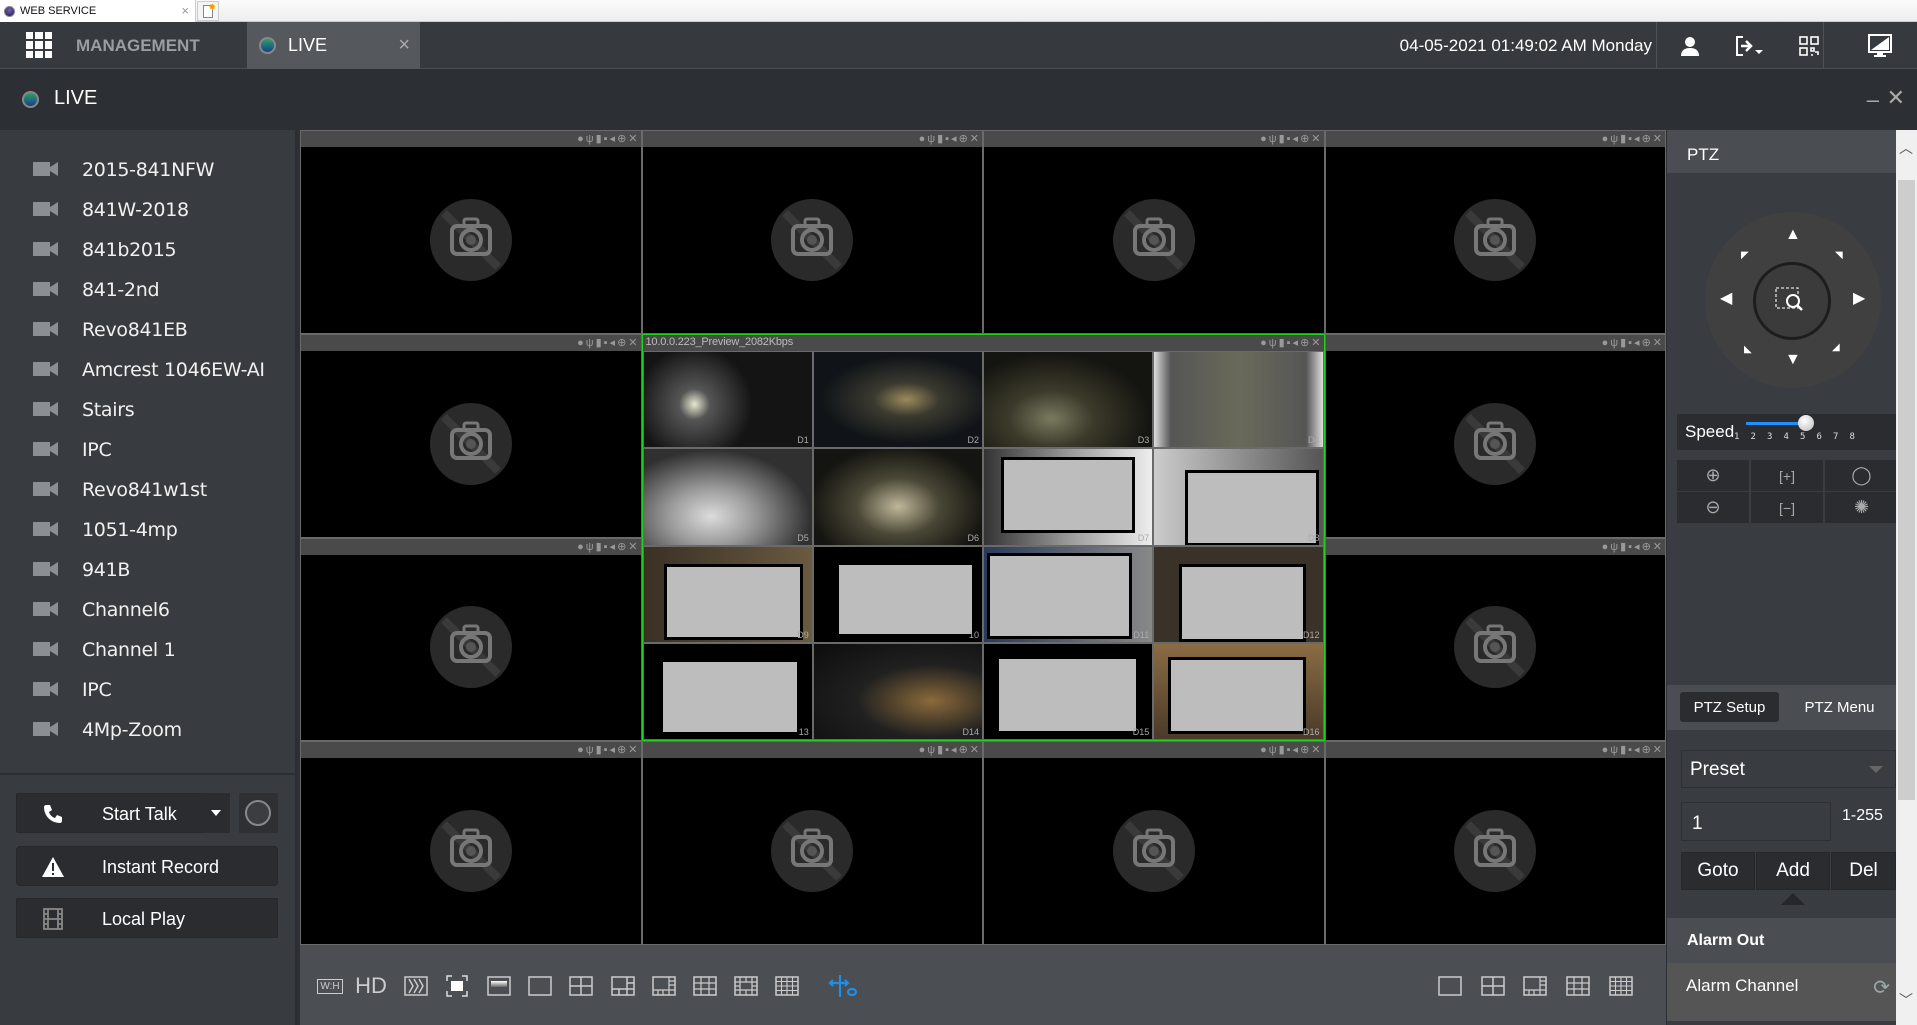  What do you see at coordinates (1880, 46) in the screenshot?
I see `fullscreen-monitor-icon` at bounding box center [1880, 46].